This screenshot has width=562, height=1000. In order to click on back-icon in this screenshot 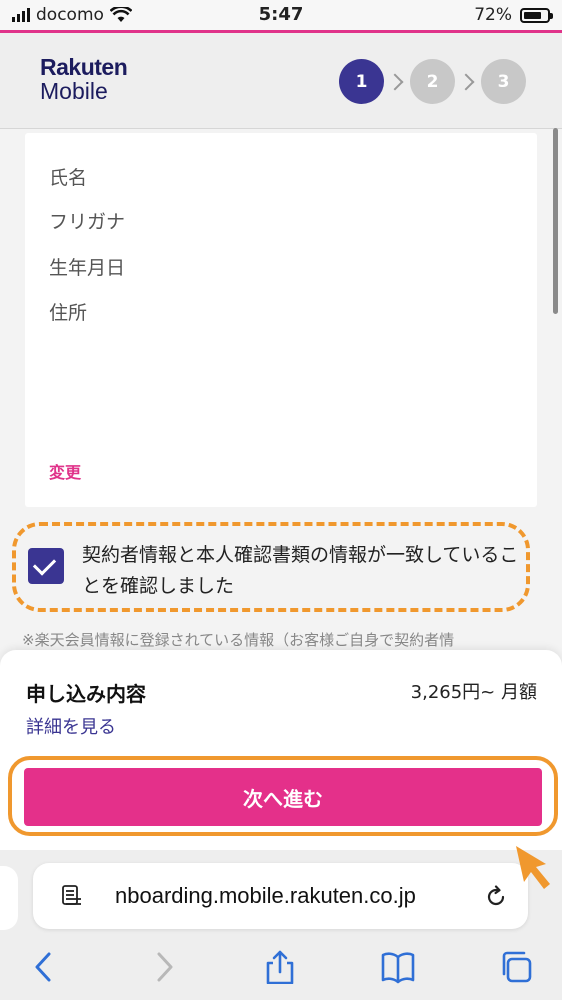, I will do `click(44, 967)`.